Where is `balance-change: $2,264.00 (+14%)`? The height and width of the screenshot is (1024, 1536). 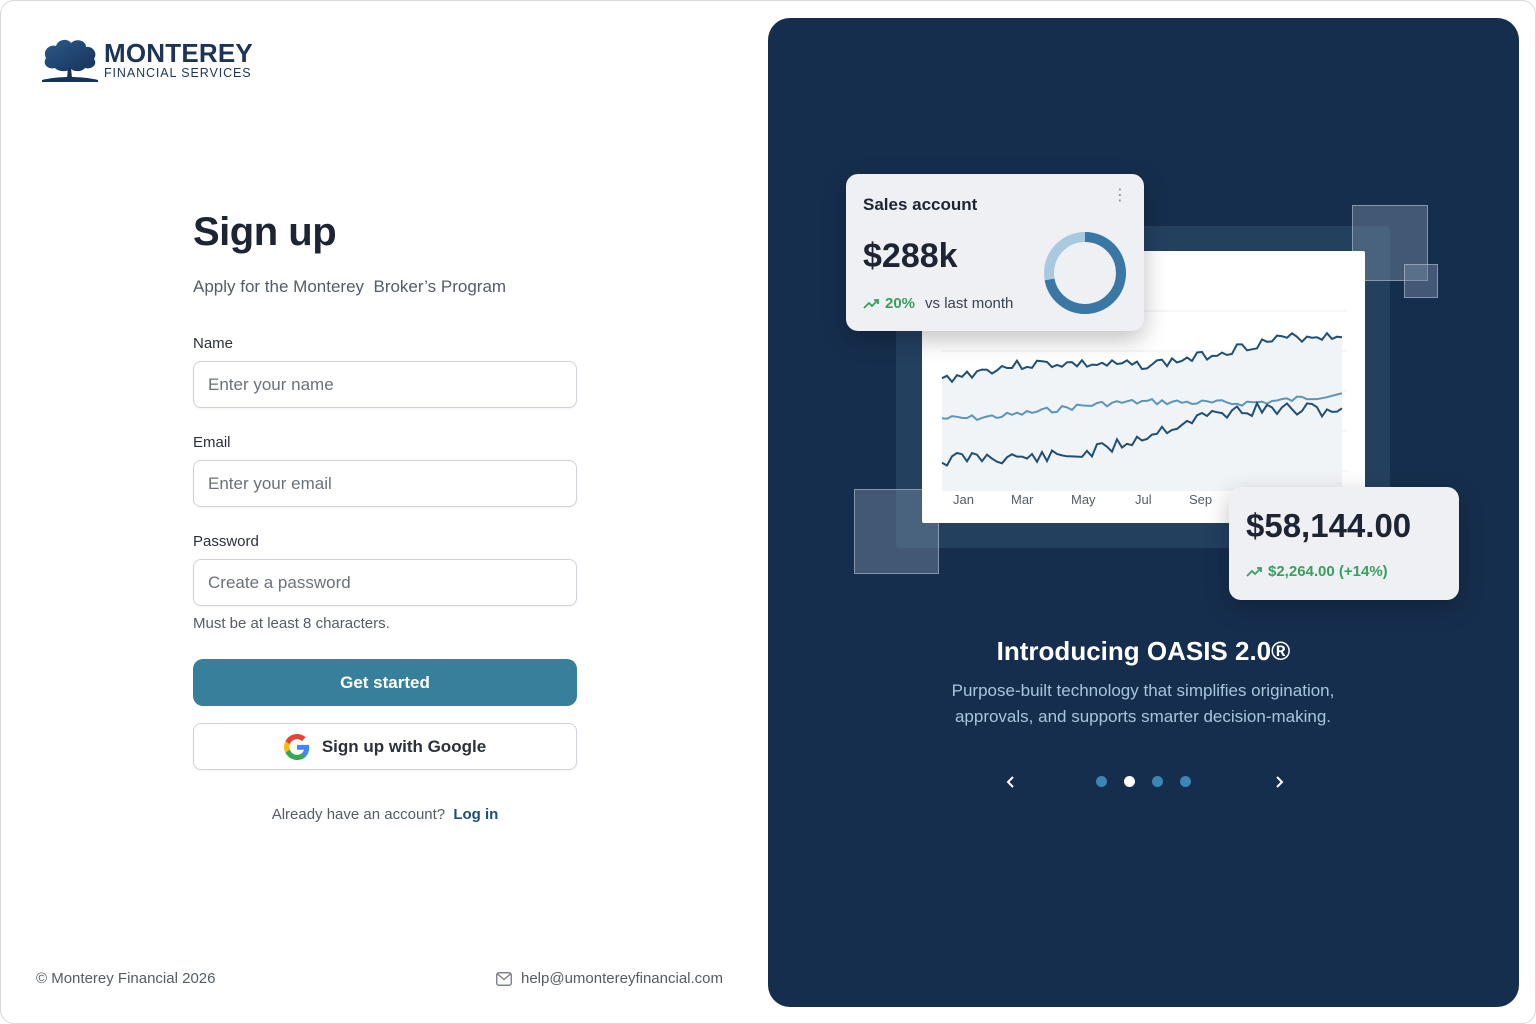 balance-change: $2,264.00 (+14%) is located at coordinates (1317, 571).